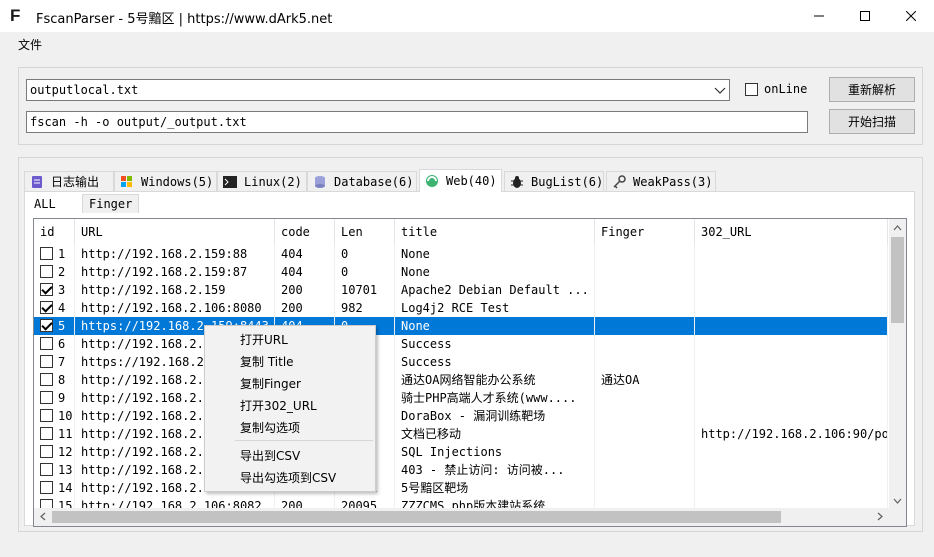  What do you see at coordinates (54, 362) in the screenshot?
I see `cell-id: 7` at bounding box center [54, 362].